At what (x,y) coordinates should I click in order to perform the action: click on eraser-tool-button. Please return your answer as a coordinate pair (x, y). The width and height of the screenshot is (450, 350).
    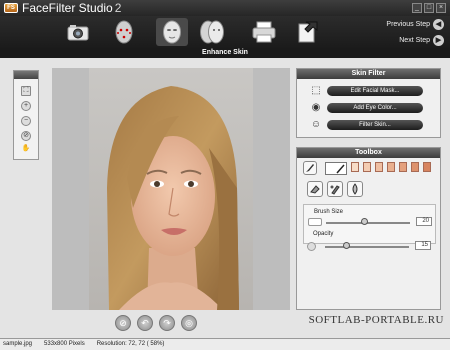
    Looking at the image, I should click on (315, 189).